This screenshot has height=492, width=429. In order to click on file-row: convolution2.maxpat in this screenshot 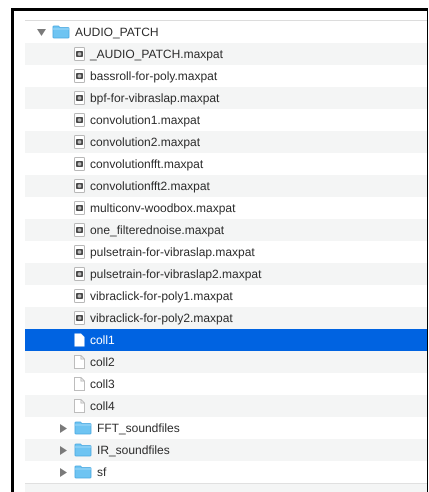, I will do `click(226, 142)`.